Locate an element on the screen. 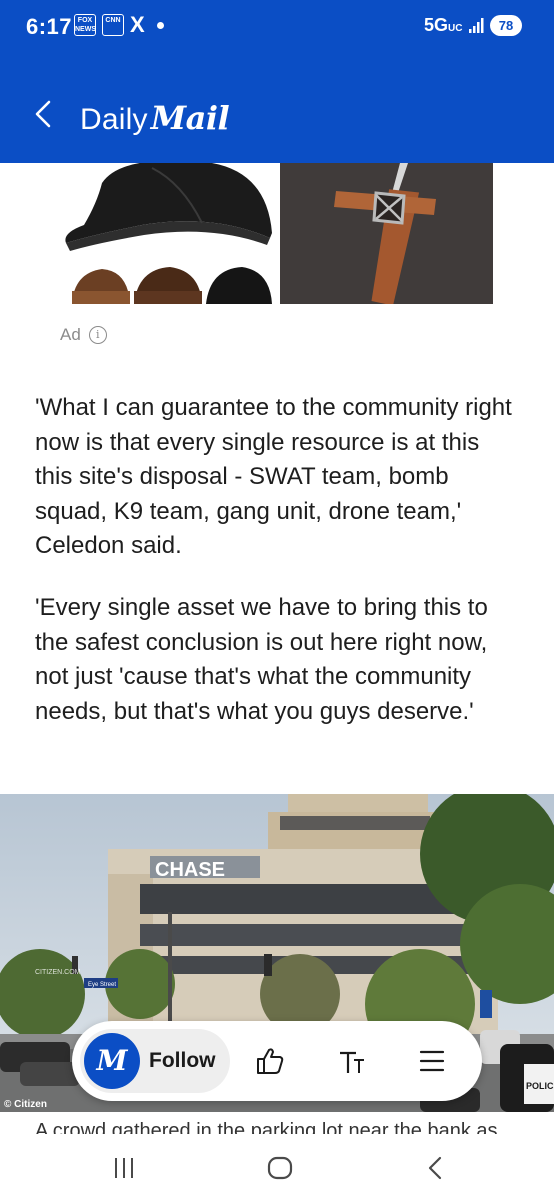 Image resolution: width=554 pixels, height=1200 pixels. network-sub-label: UC is located at coordinates (455, 28).